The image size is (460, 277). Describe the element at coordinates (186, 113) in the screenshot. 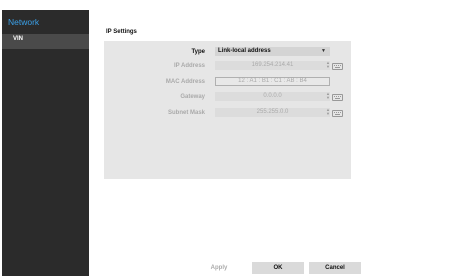

I see `subnet-mask-label: Subnet Mask` at that location.